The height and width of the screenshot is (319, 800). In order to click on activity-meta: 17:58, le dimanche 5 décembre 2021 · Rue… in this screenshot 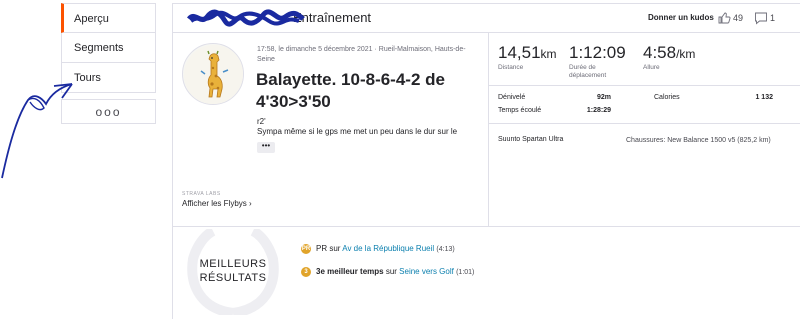, I will do `click(361, 54)`.